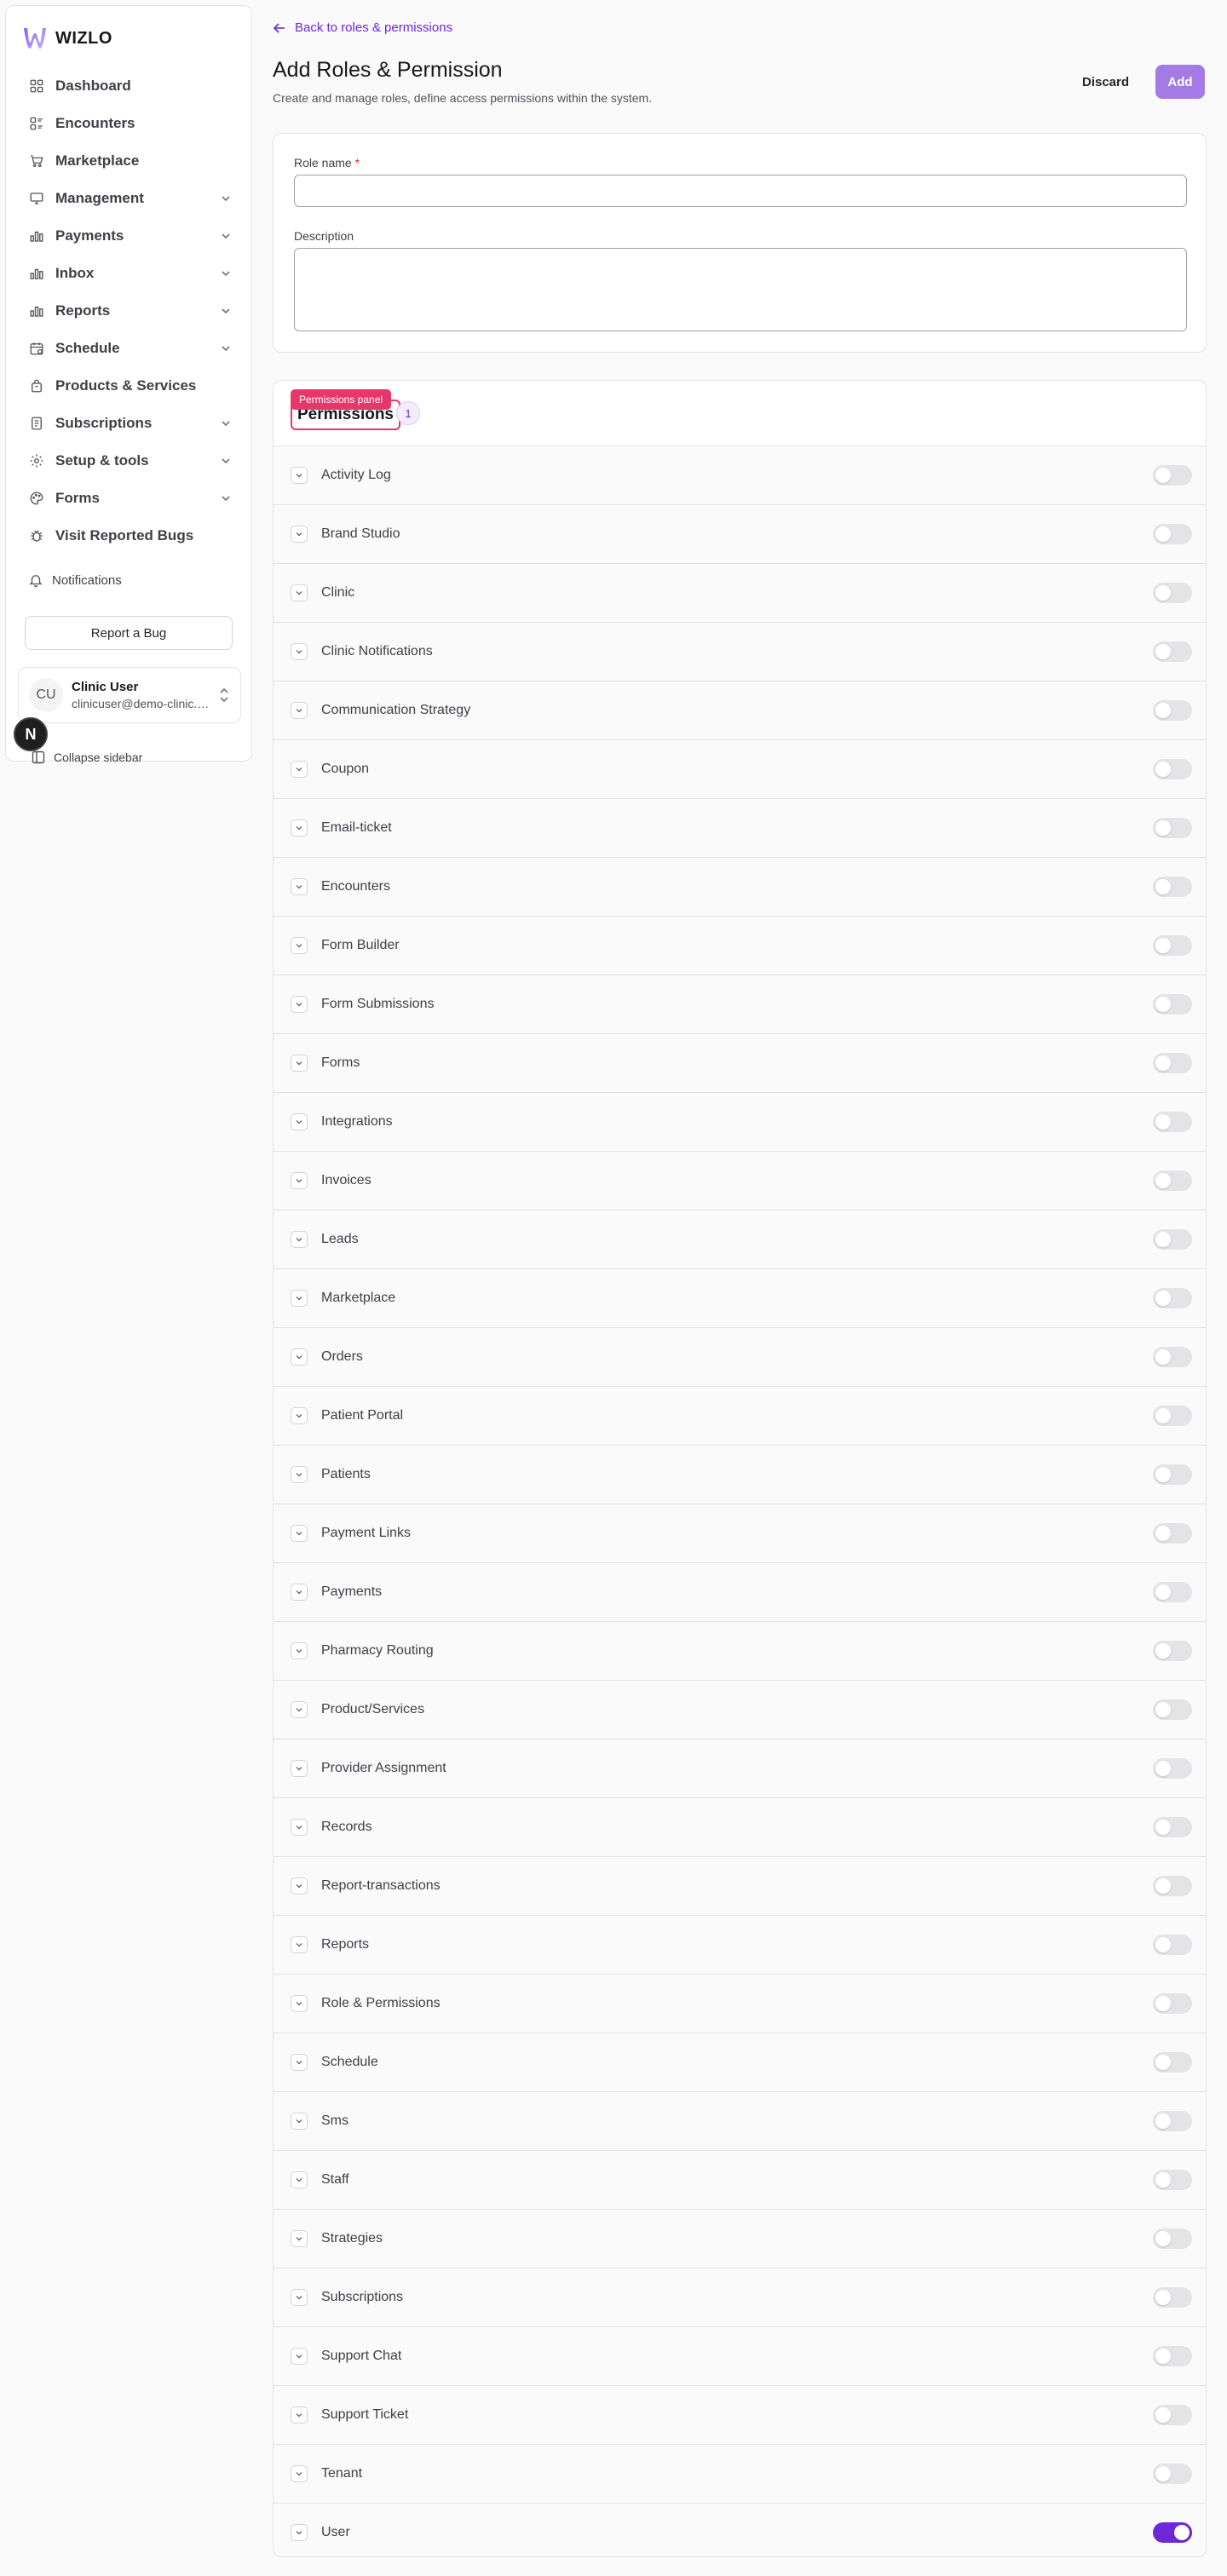  I want to click on role-name-input, so click(740, 191).